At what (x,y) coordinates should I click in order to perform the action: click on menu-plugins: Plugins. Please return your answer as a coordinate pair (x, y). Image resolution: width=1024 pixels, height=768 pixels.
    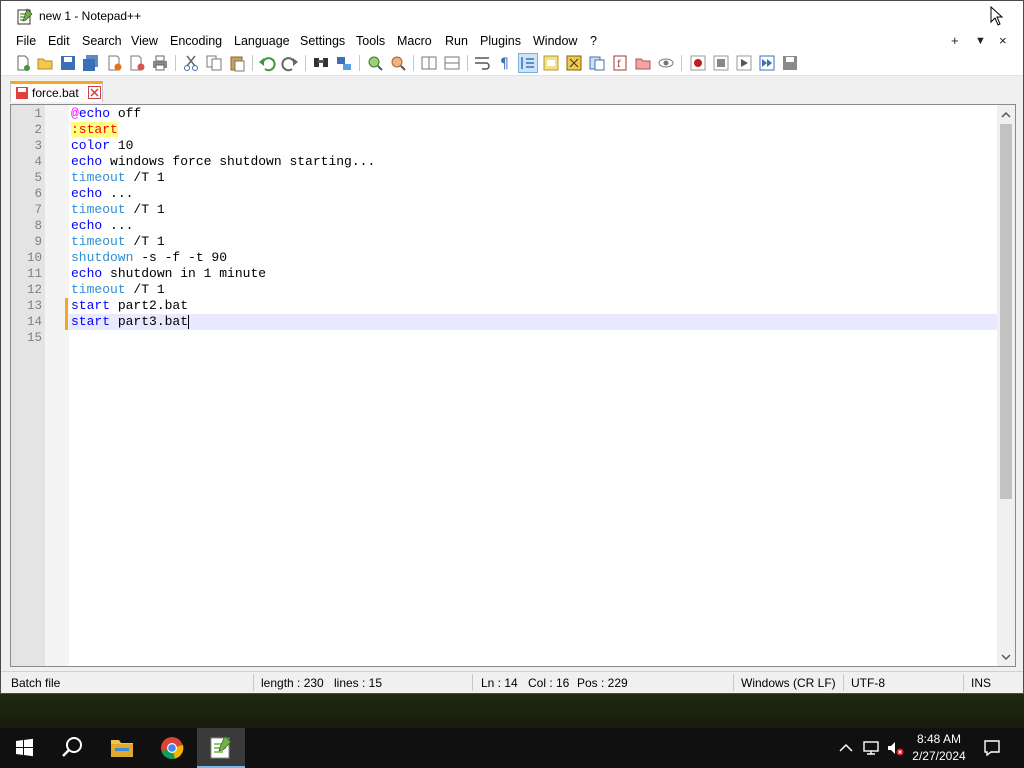
    Looking at the image, I should click on (500, 41).